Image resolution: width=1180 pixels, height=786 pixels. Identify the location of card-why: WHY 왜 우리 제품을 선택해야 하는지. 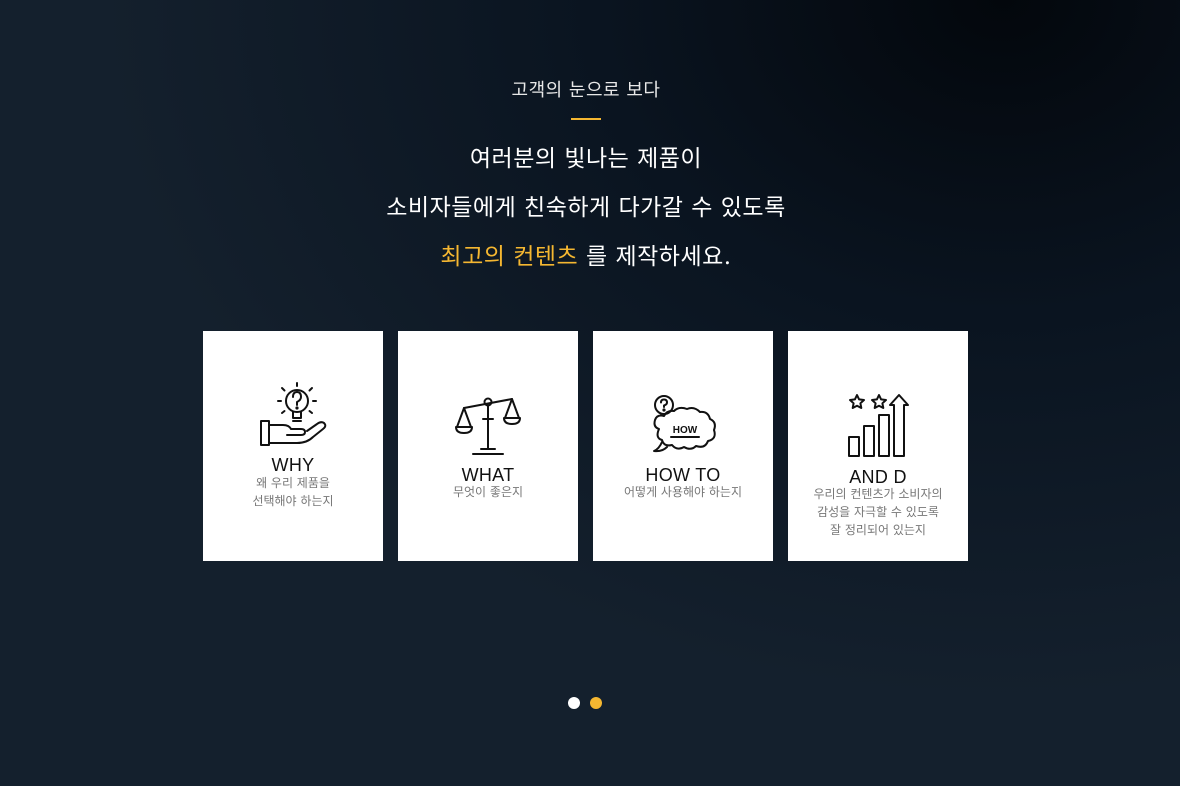
(293, 446).